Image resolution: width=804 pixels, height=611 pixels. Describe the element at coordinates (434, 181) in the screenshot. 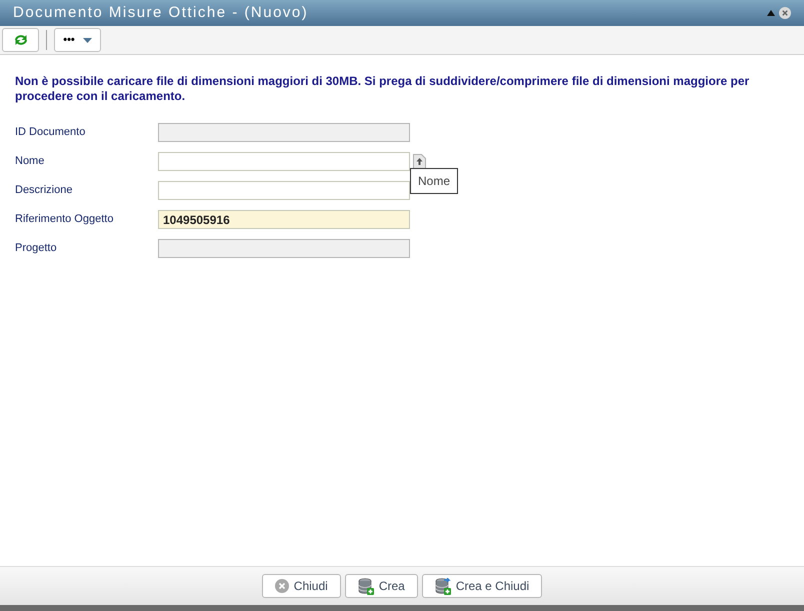

I see `tooltip: Nome` at that location.